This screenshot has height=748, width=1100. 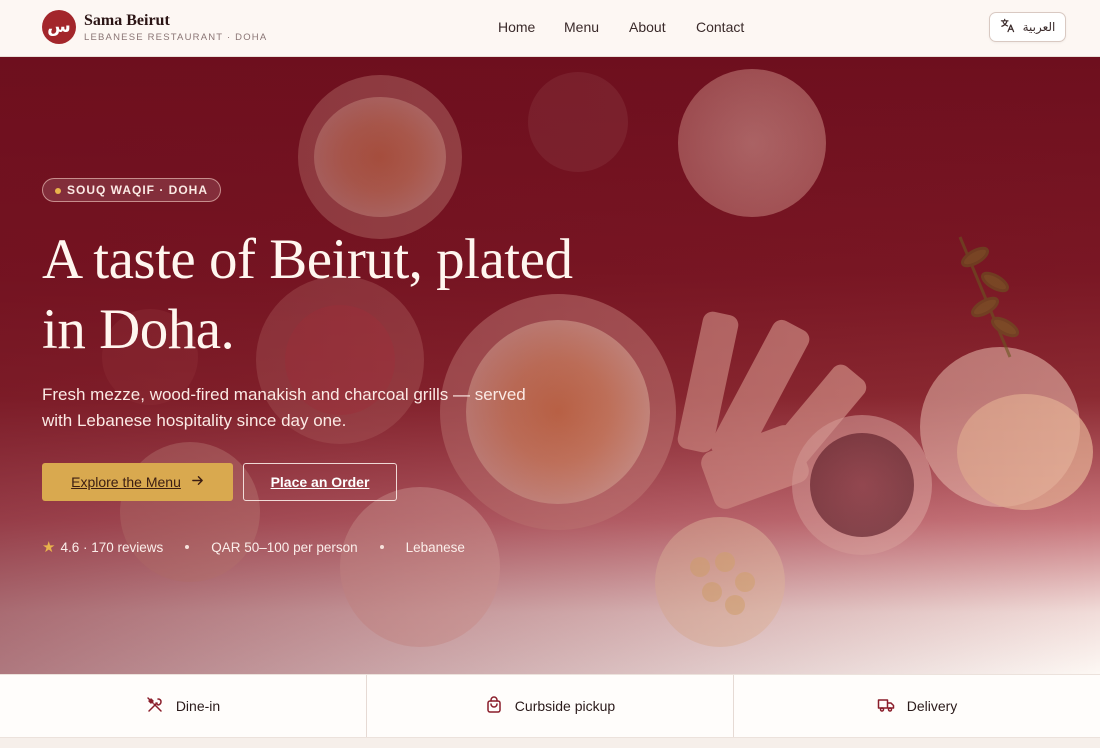 What do you see at coordinates (581, 27) in the screenshot?
I see `nav-menu: Menu` at bounding box center [581, 27].